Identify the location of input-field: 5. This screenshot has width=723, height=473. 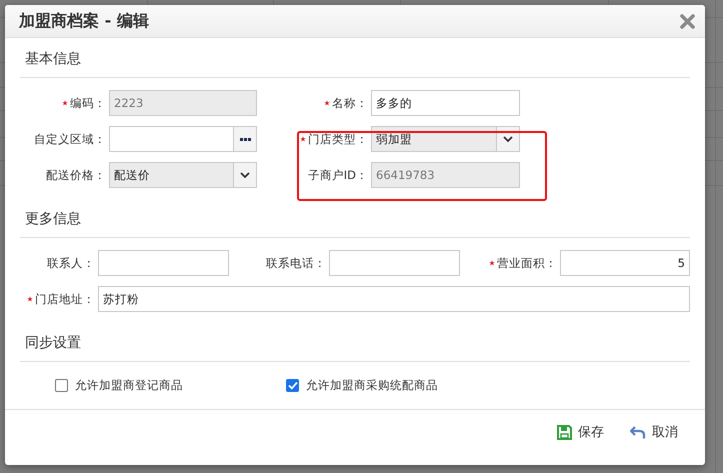
(625, 263).